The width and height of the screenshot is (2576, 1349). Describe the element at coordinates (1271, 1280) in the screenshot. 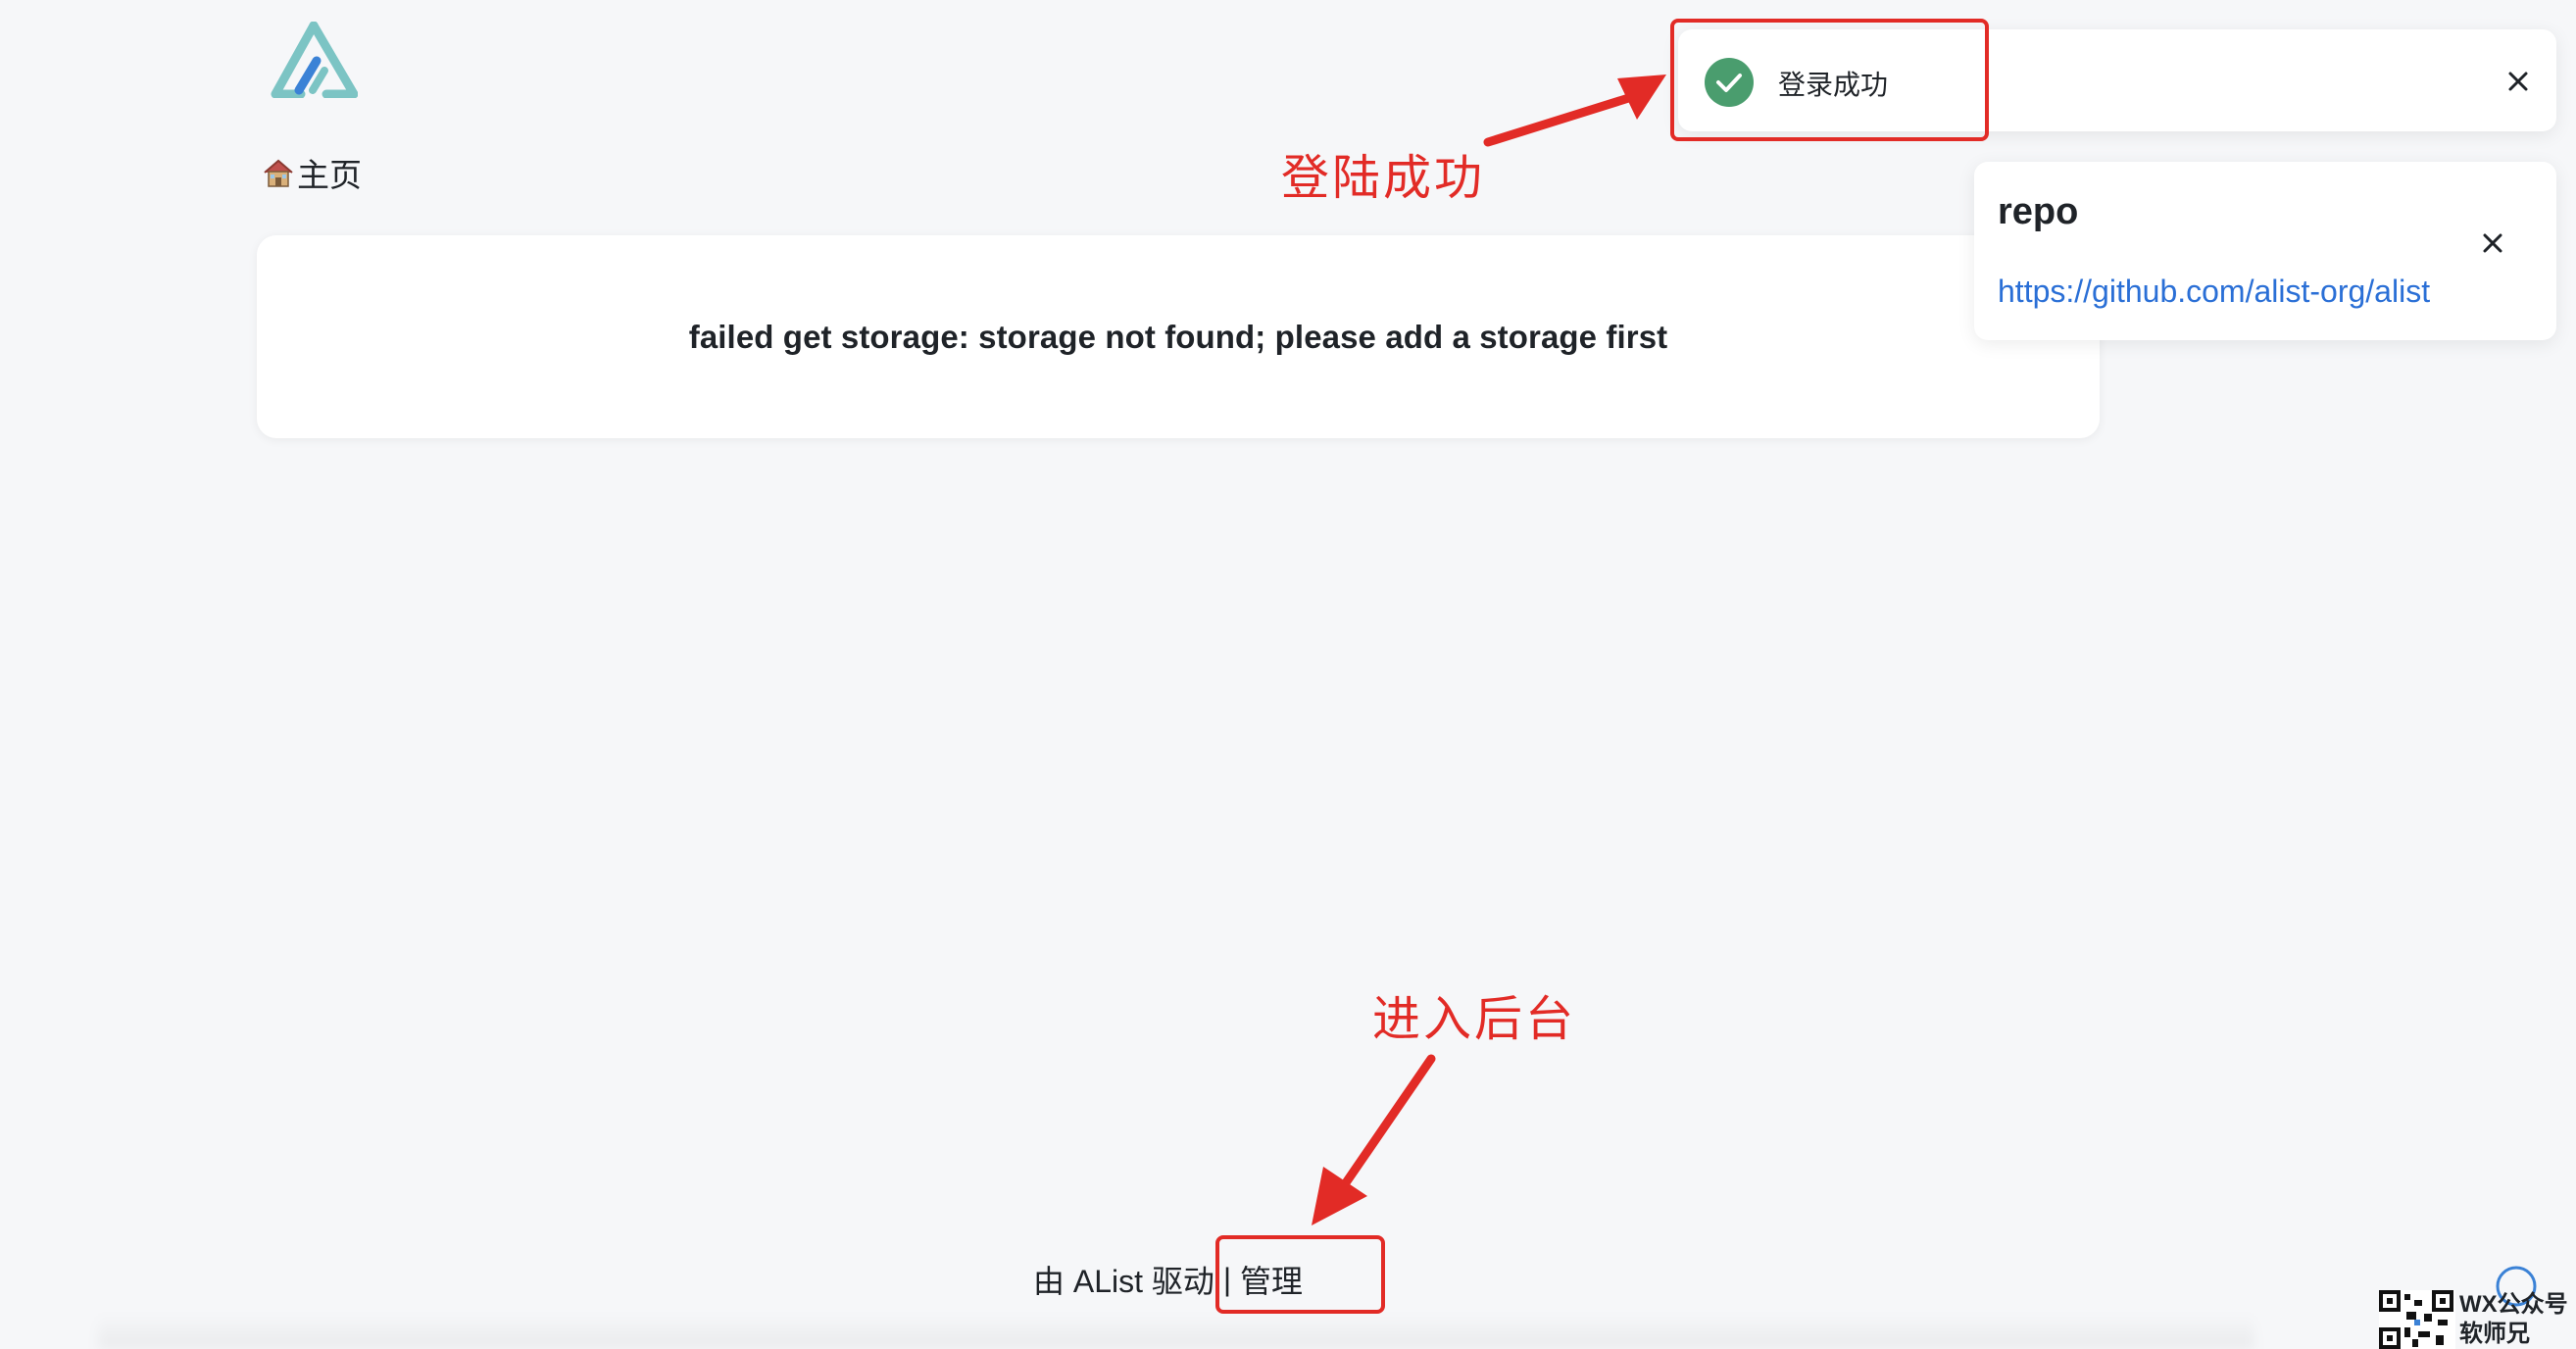

I see `manage-link: 管理` at that location.